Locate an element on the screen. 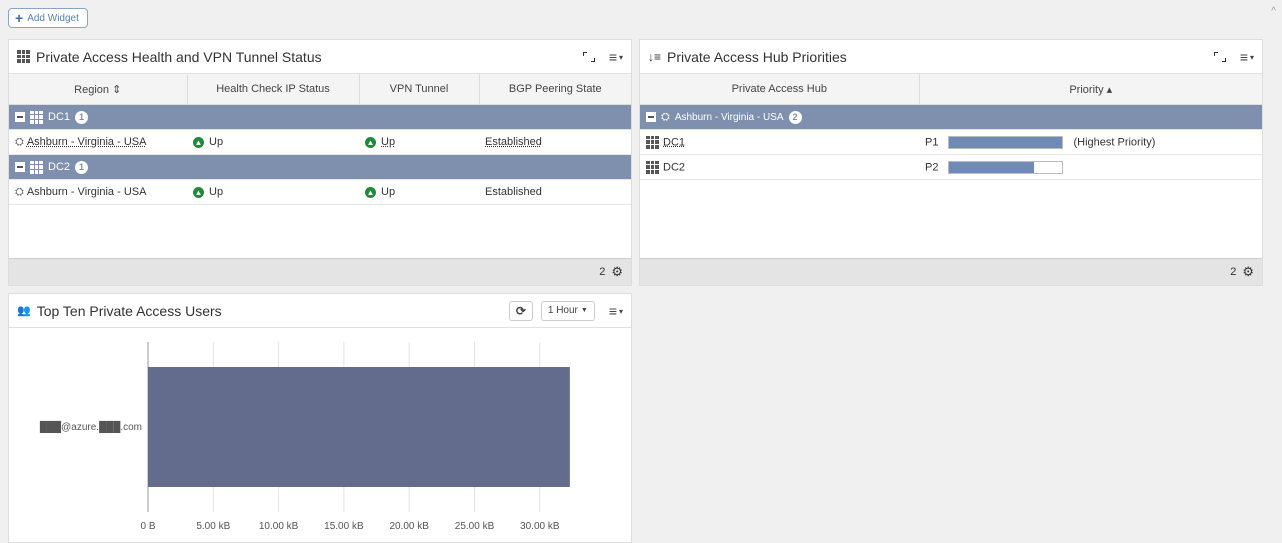 The height and width of the screenshot is (543, 1282). x-tick-label: 20.00 kB is located at coordinates (409, 526).